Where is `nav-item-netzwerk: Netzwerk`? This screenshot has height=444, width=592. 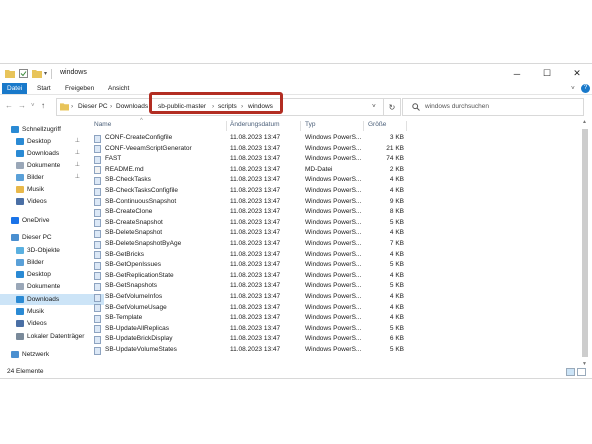 nav-item-netzwerk: Netzwerk is located at coordinates (49, 354).